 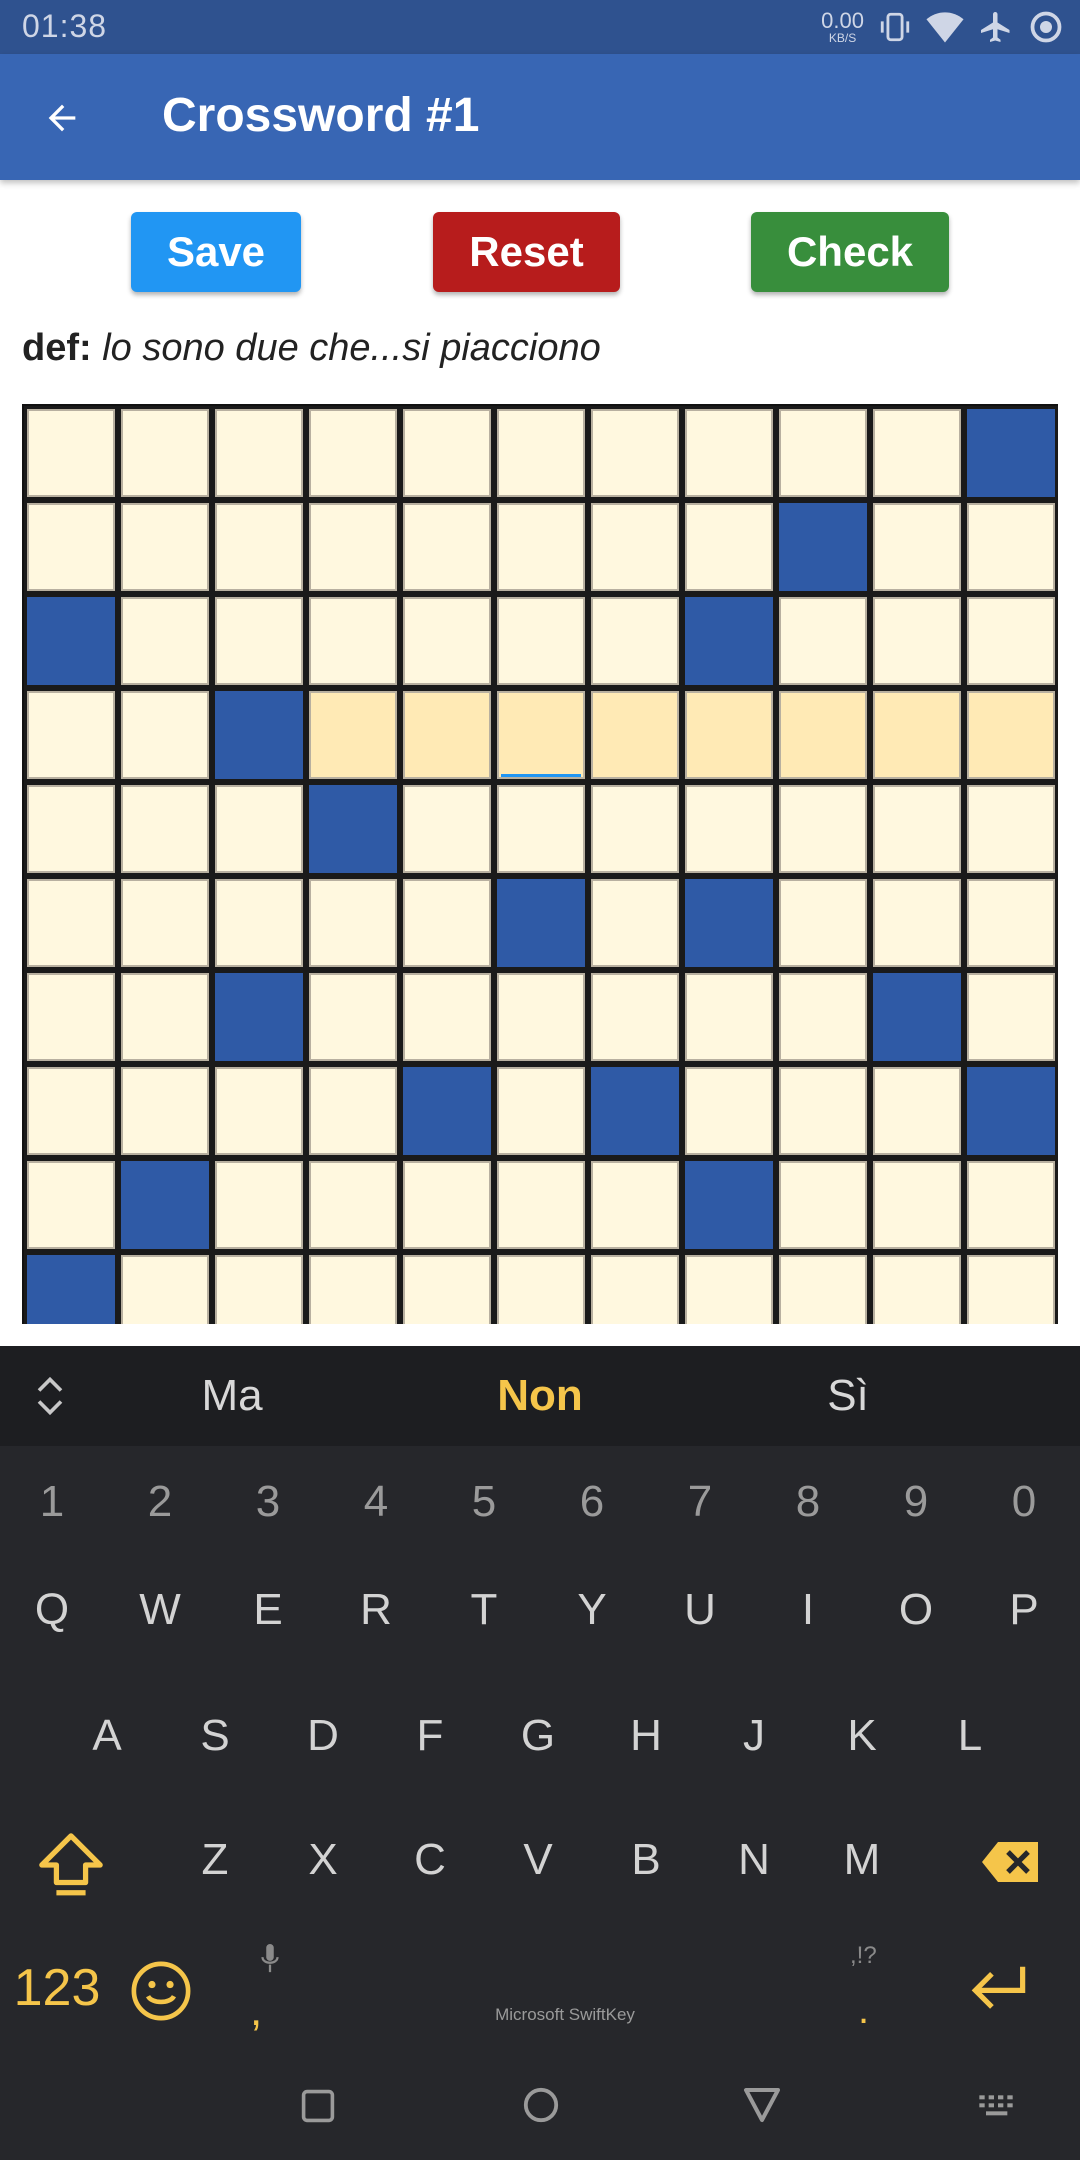 I want to click on shift-icon, so click(x=71, y=1865).